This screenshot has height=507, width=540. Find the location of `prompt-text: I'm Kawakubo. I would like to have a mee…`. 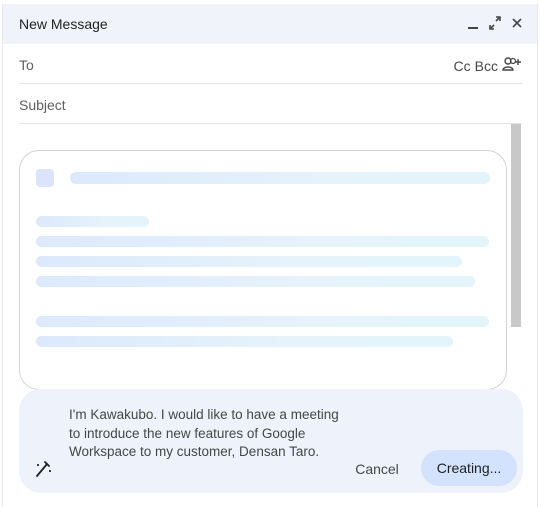

prompt-text: I'm Kawakubo. I would like to have a mee… is located at coordinates (204, 434).